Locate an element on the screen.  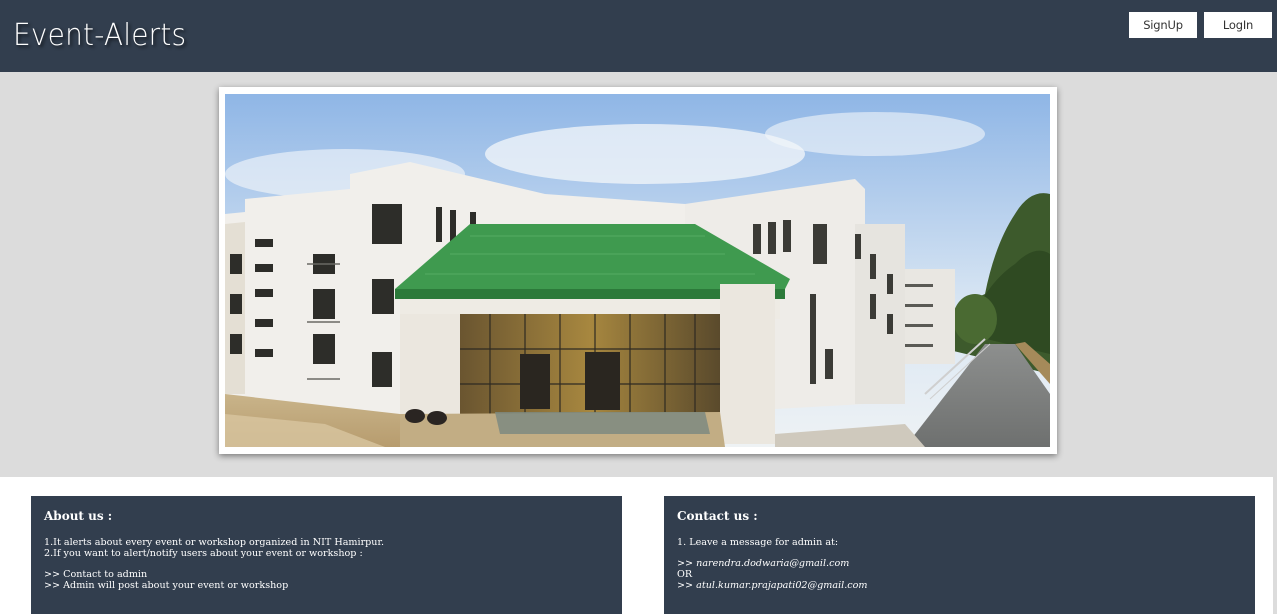
page-edge is located at coordinates (1275, 545).